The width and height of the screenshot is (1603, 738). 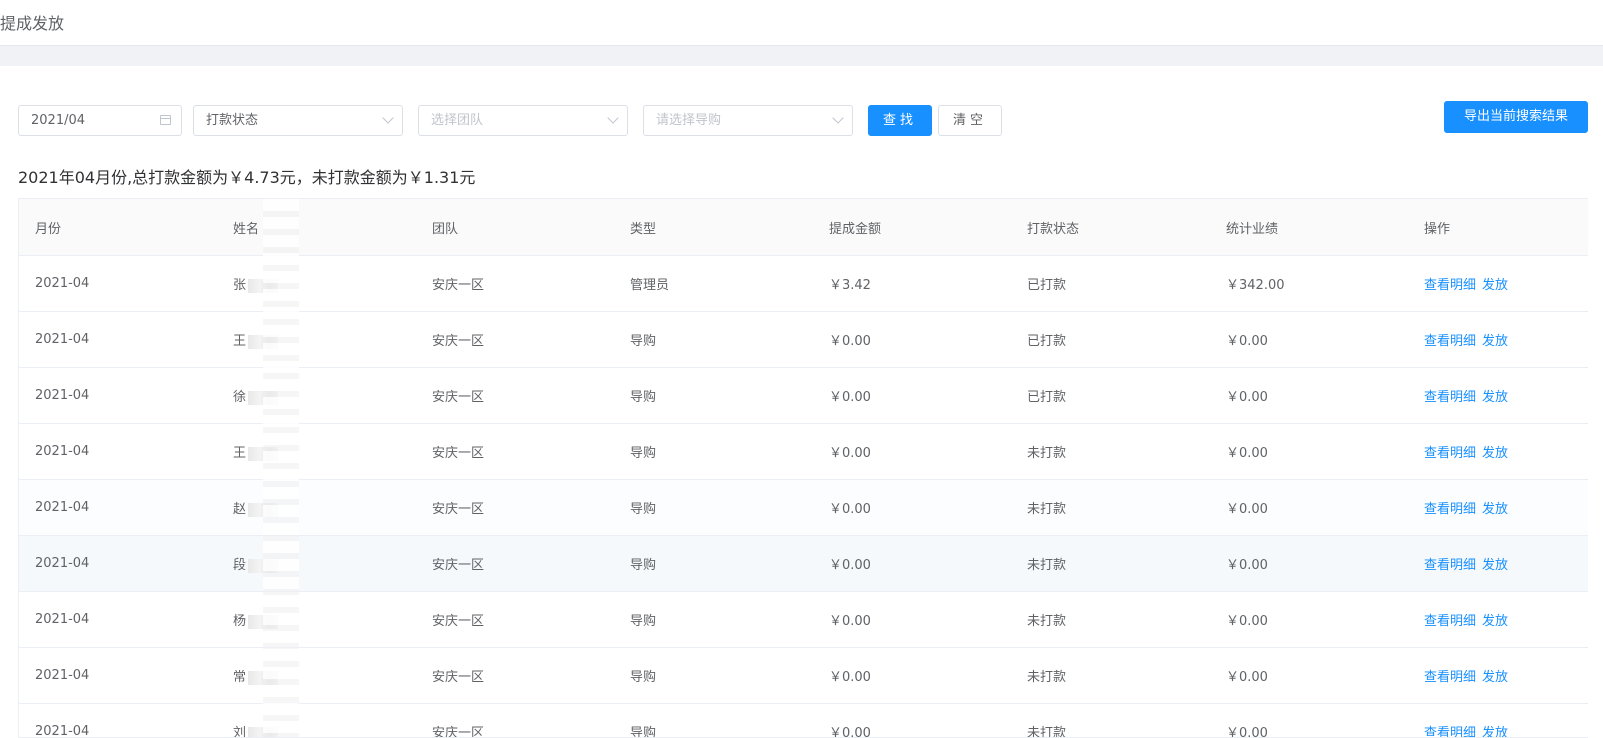 What do you see at coordinates (801, 56) in the screenshot?
I see `content-separator` at bounding box center [801, 56].